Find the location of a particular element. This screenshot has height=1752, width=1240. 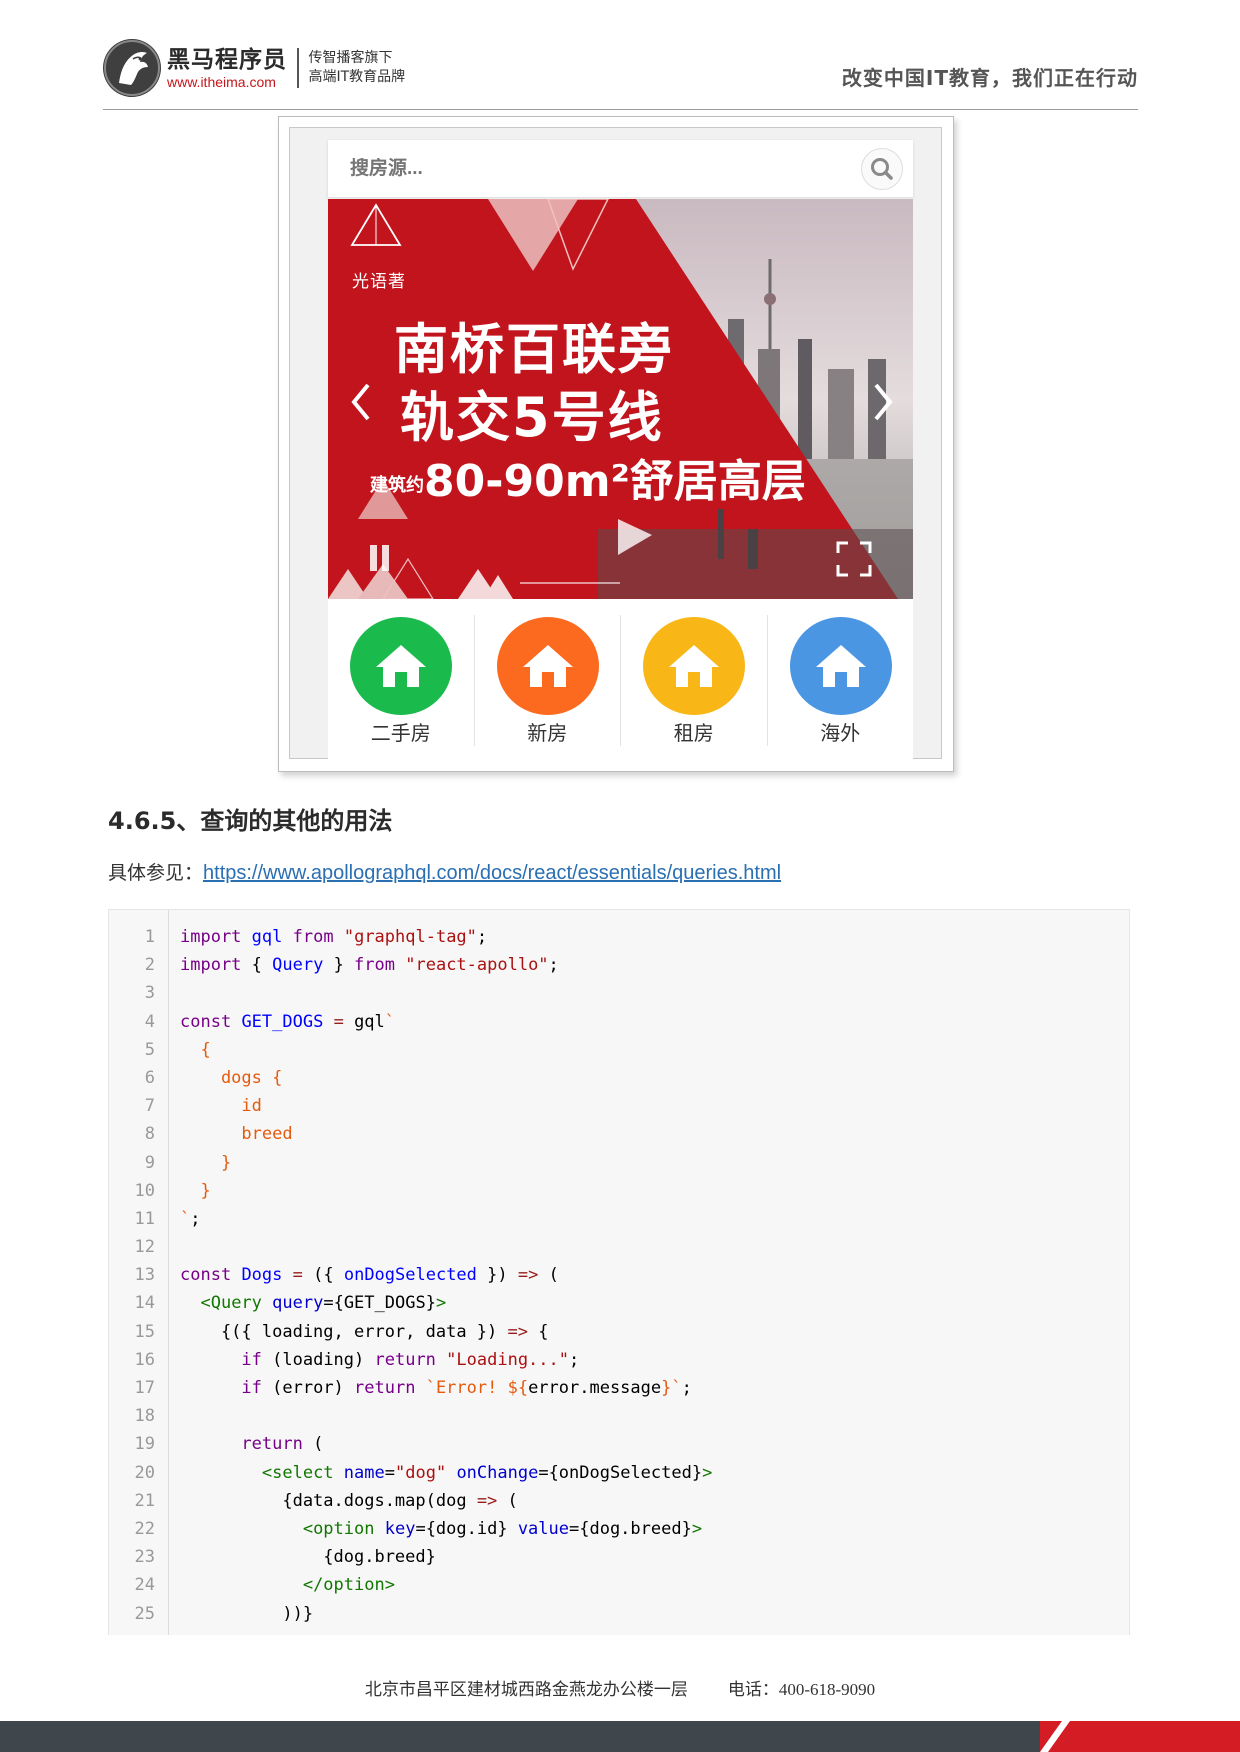

footer-contact: 北京市昌平区建材城西路金燕龙办公楼一层 电话：400-618-9090 is located at coordinates (620, 1687).